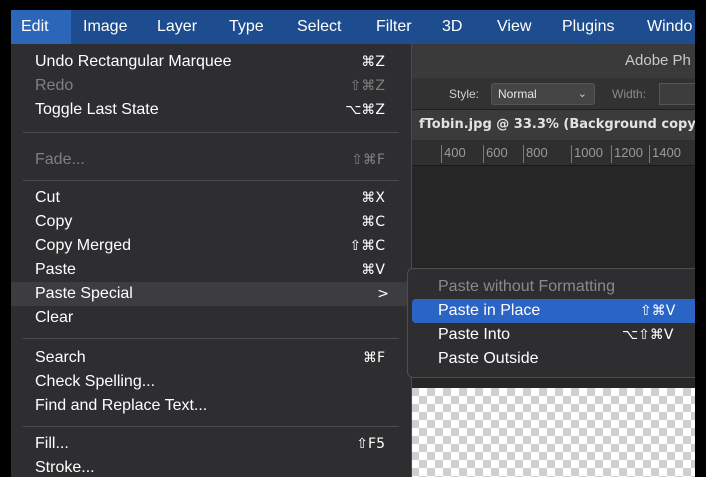 Image resolution: width=706 pixels, height=477 pixels. What do you see at coordinates (553, 335) in the screenshot?
I see `submenu-item-paste-into: Paste Into ⌥⇧⌘V` at bounding box center [553, 335].